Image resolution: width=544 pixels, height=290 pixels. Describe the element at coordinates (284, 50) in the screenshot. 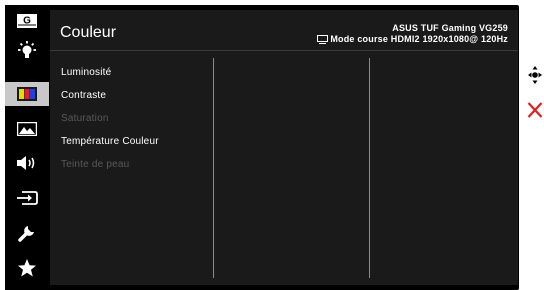

I see `header-divider` at that location.